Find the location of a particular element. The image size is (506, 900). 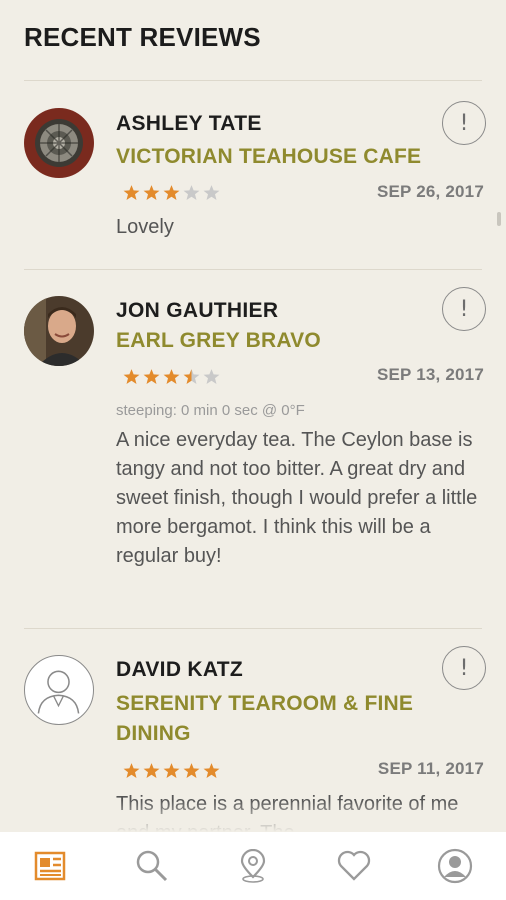

review-text: Lovely is located at coordinates (145, 227).